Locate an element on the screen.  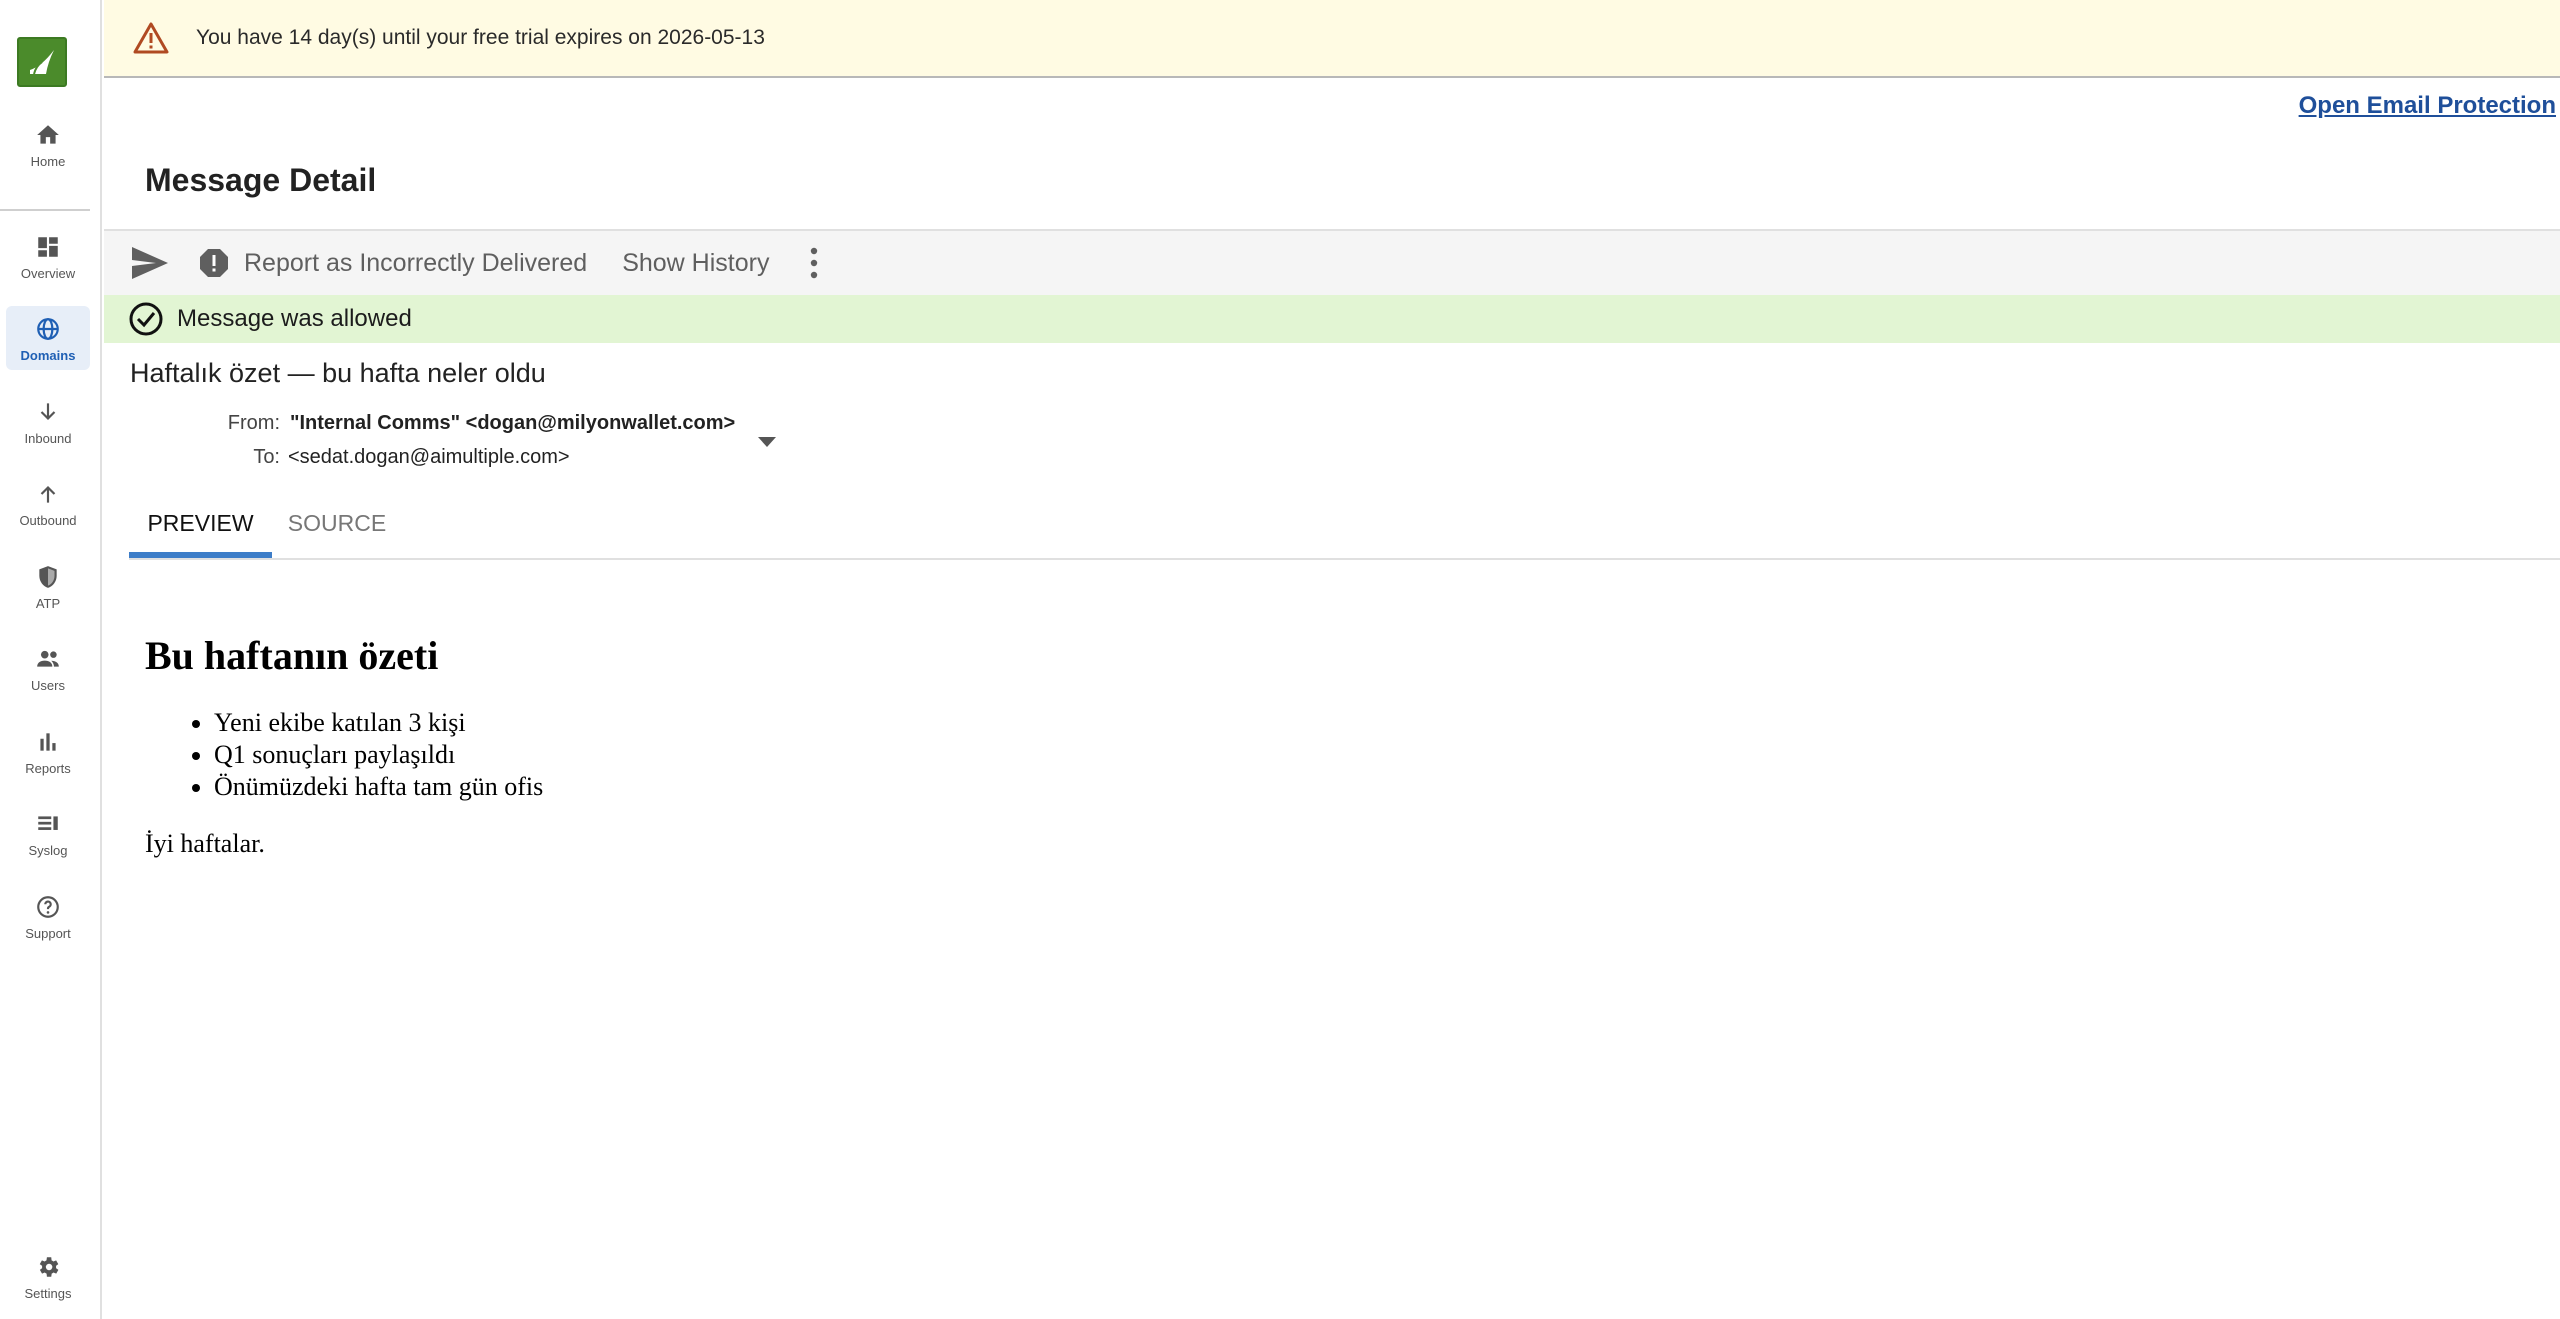
dashboard-icon is located at coordinates (48, 247).